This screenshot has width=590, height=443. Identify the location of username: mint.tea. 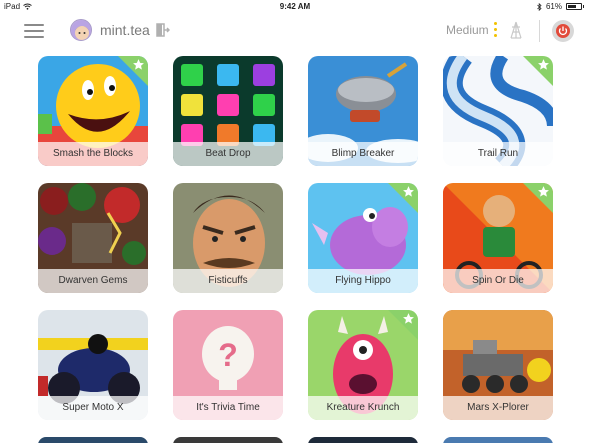
(125, 30).